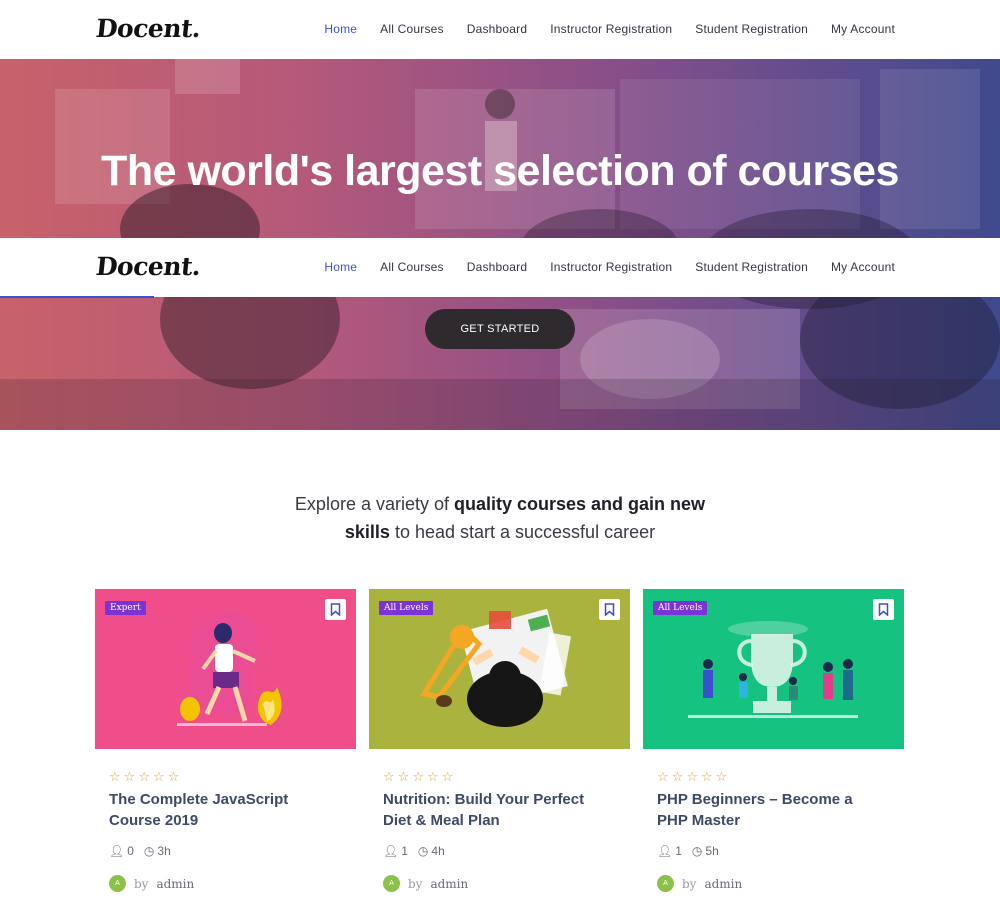 The width and height of the screenshot is (1000, 900). I want to click on course-title: The Complete JavaScript Course 2019, so click(224, 810).